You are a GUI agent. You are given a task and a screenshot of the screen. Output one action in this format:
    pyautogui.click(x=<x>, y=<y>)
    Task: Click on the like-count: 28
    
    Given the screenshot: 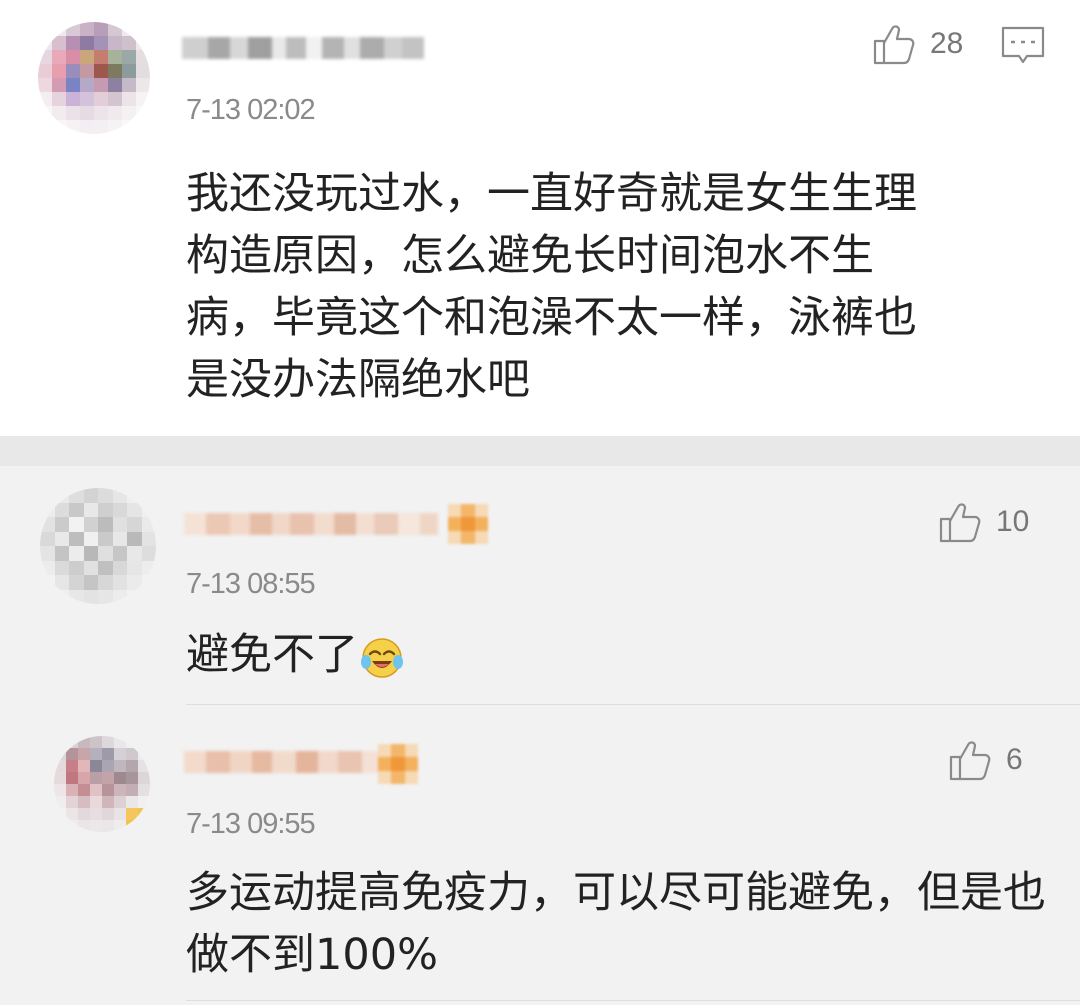 What is the action you would take?
    pyautogui.click(x=947, y=43)
    